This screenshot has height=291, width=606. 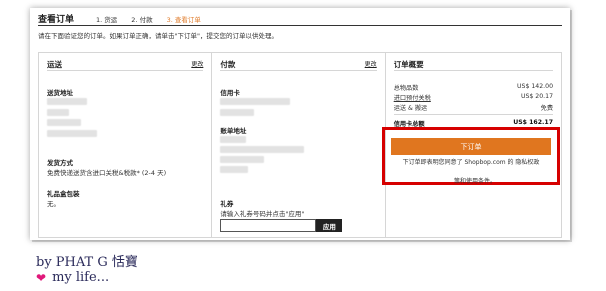 I want to click on checkout-header: 查看订单 1. 货运 2. 付款 3. 查看订单, so click(x=300, y=19).